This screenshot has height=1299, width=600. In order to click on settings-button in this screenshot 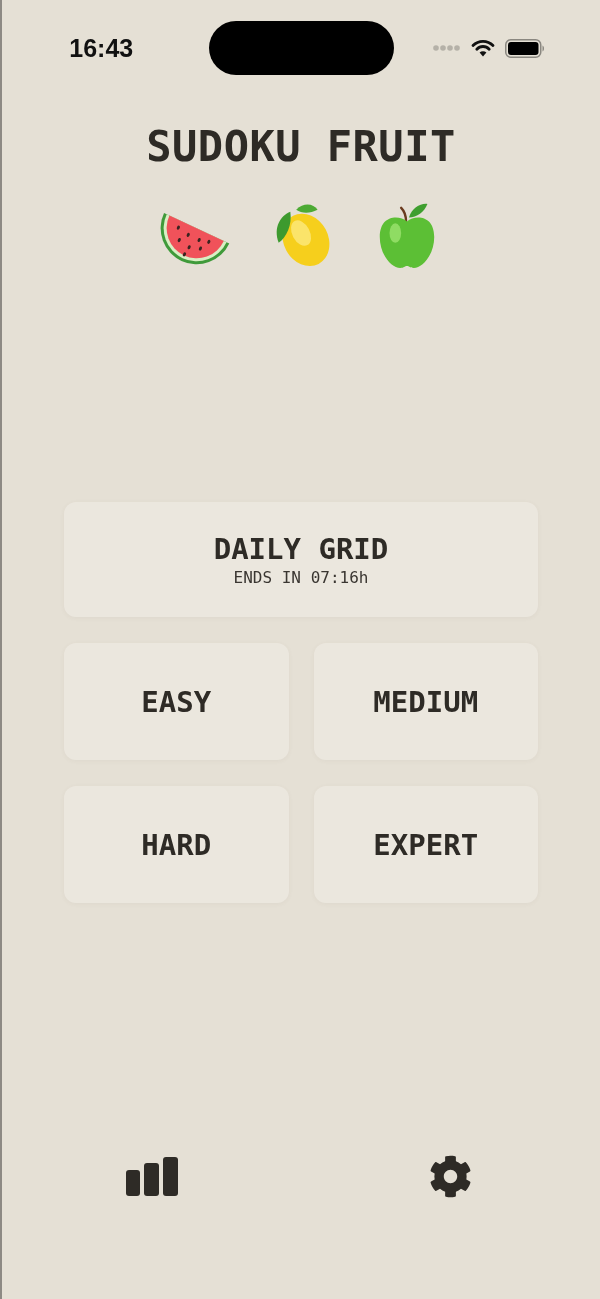, I will do `click(450, 1176)`.